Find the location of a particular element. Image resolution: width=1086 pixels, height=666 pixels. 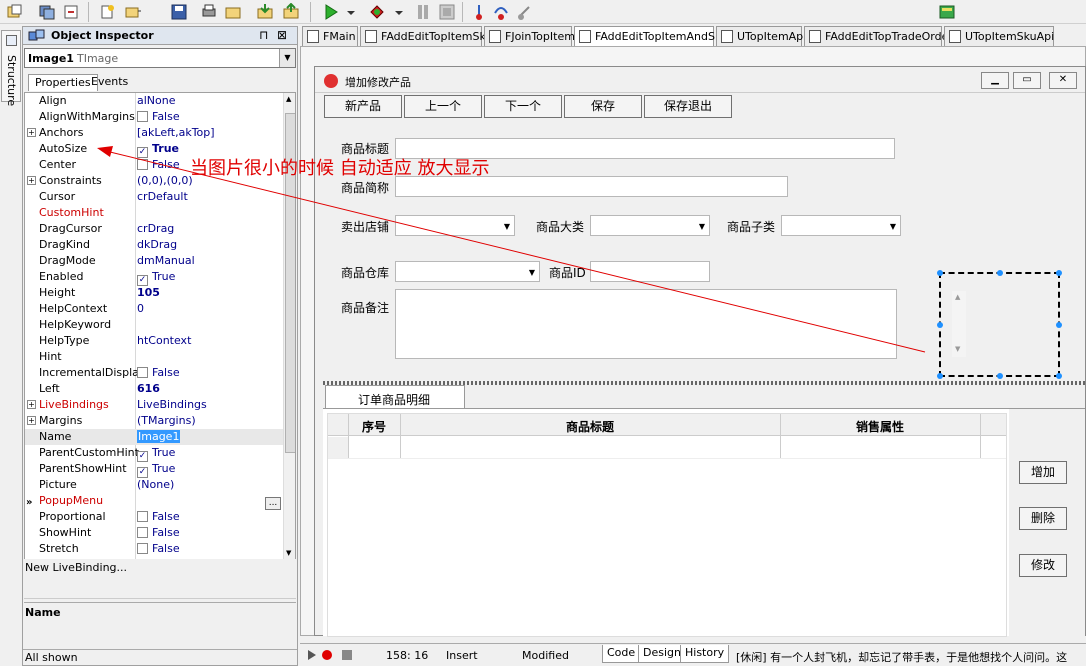

property-row: Stretch False is located at coordinates (154, 549).